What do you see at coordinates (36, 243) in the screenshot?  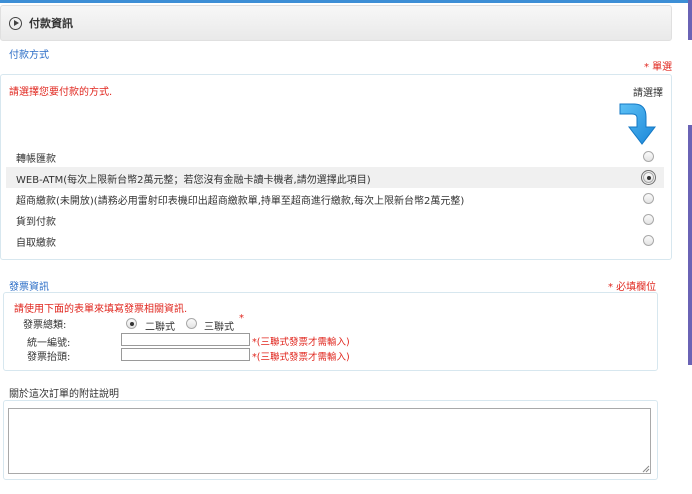 I see `option-label: 自取繳款` at bounding box center [36, 243].